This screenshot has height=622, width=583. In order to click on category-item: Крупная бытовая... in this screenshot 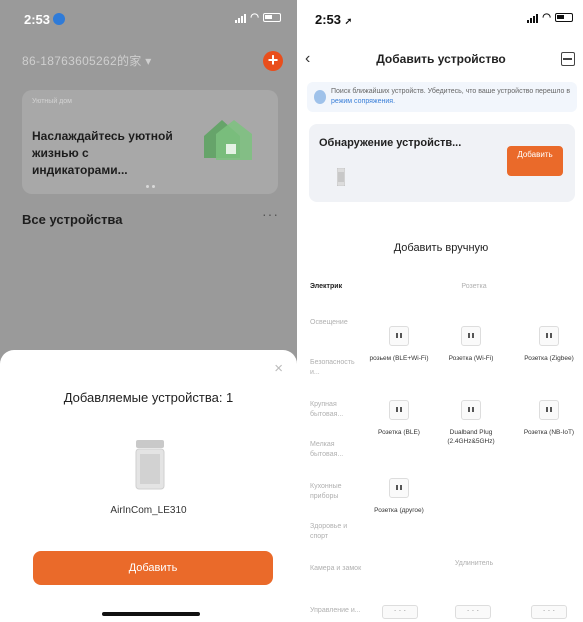, I will do `click(338, 410)`.